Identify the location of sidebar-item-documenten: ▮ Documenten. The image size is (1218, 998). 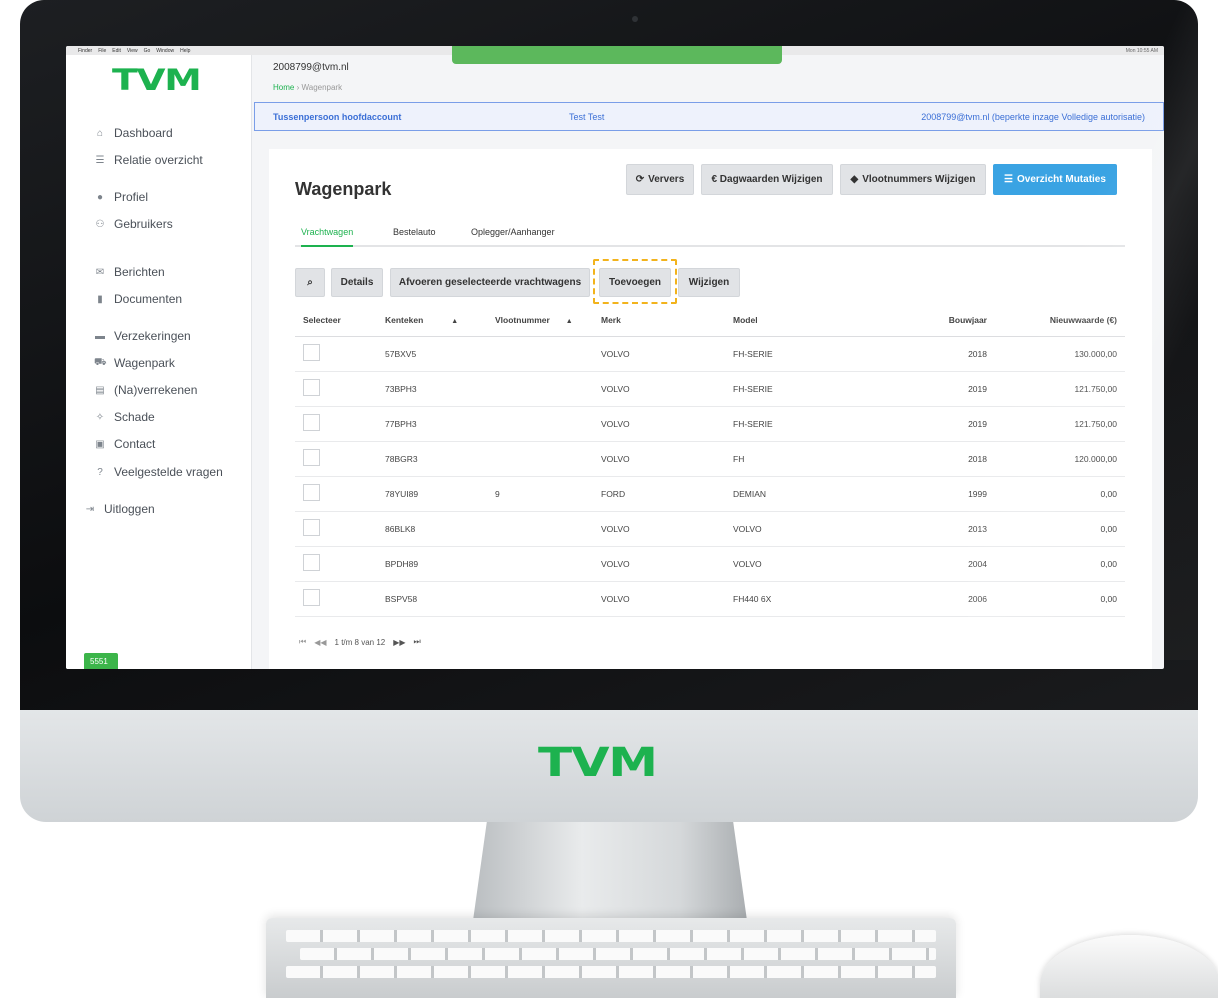
(138, 299).